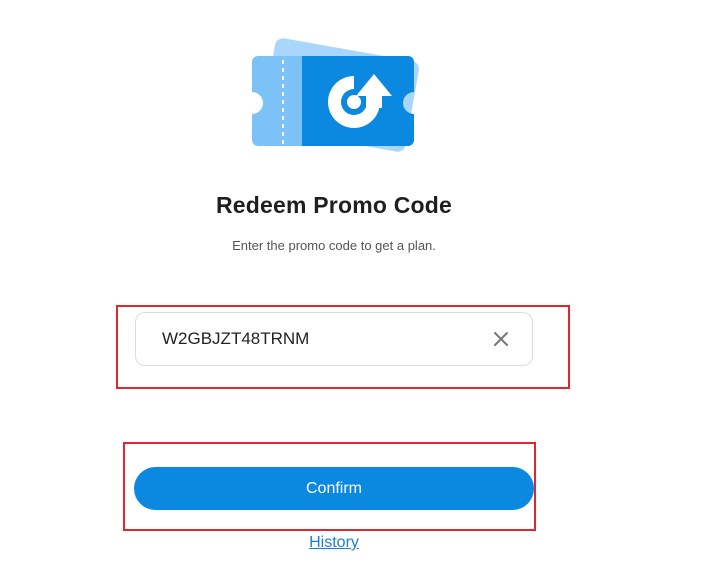 Image resolution: width=711 pixels, height=578 pixels. I want to click on page-subtitle: Enter the promo code to get a plan., so click(334, 245).